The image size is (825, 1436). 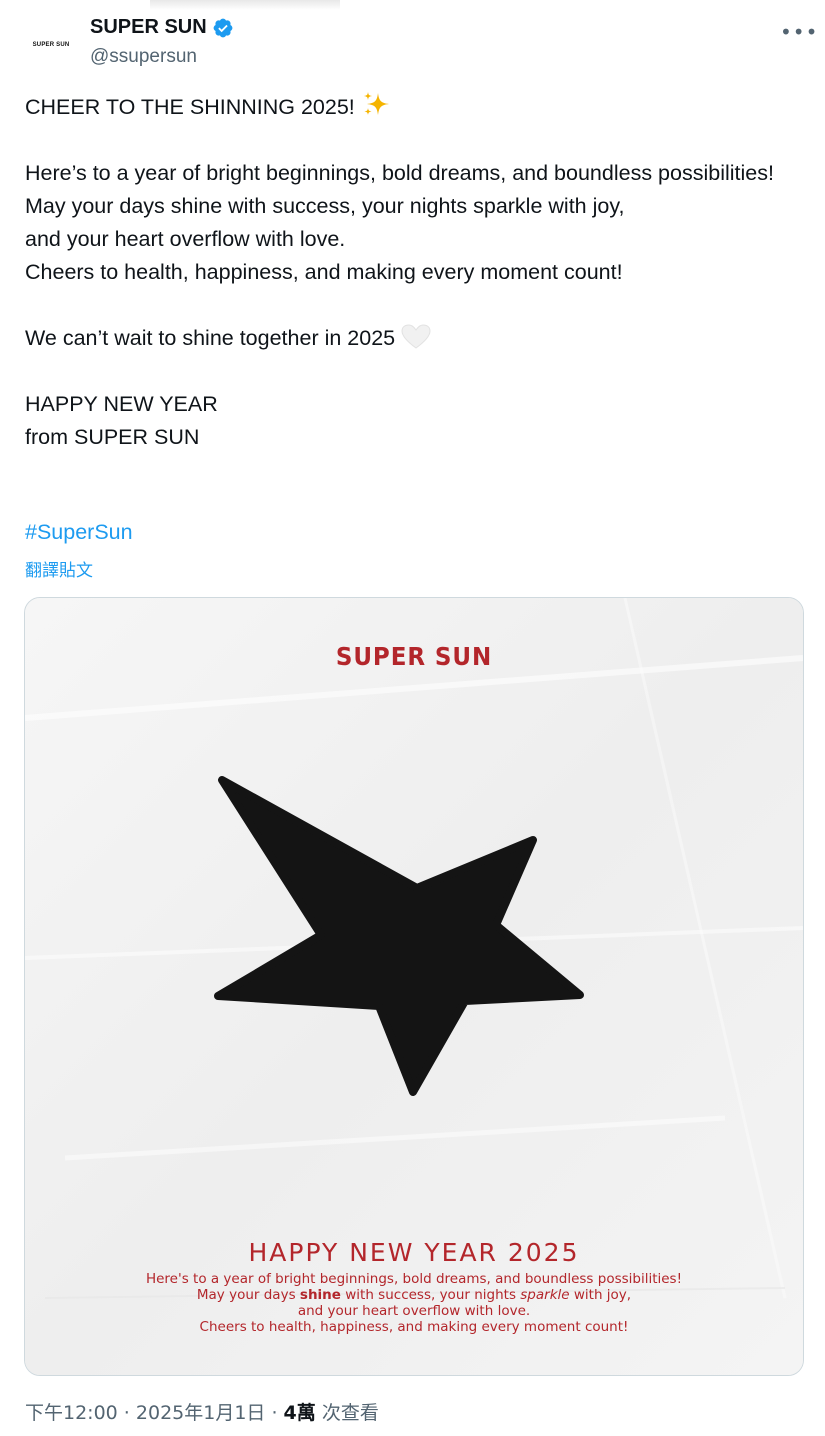 What do you see at coordinates (223, 28) in the screenshot?
I see `verified-badge-icon` at bounding box center [223, 28].